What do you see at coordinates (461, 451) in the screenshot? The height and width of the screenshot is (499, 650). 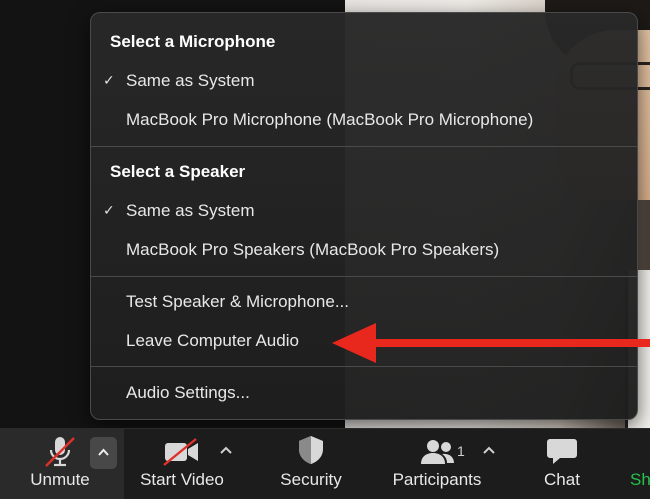 I see `participants-count: 1` at bounding box center [461, 451].